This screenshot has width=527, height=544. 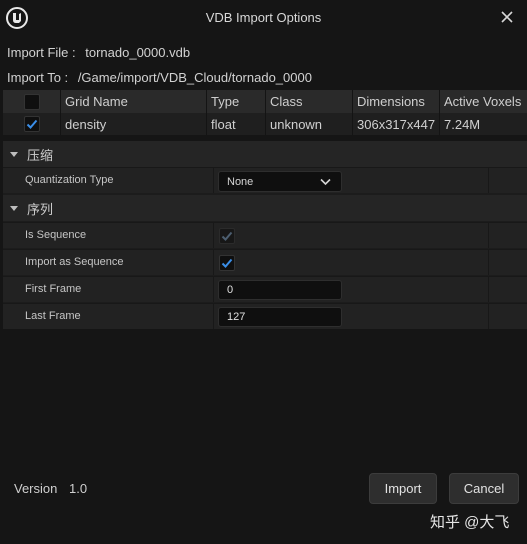 What do you see at coordinates (484, 488) in the screenshot?
I see `cancel-button: Cancel` at bounding box center [484, 488].